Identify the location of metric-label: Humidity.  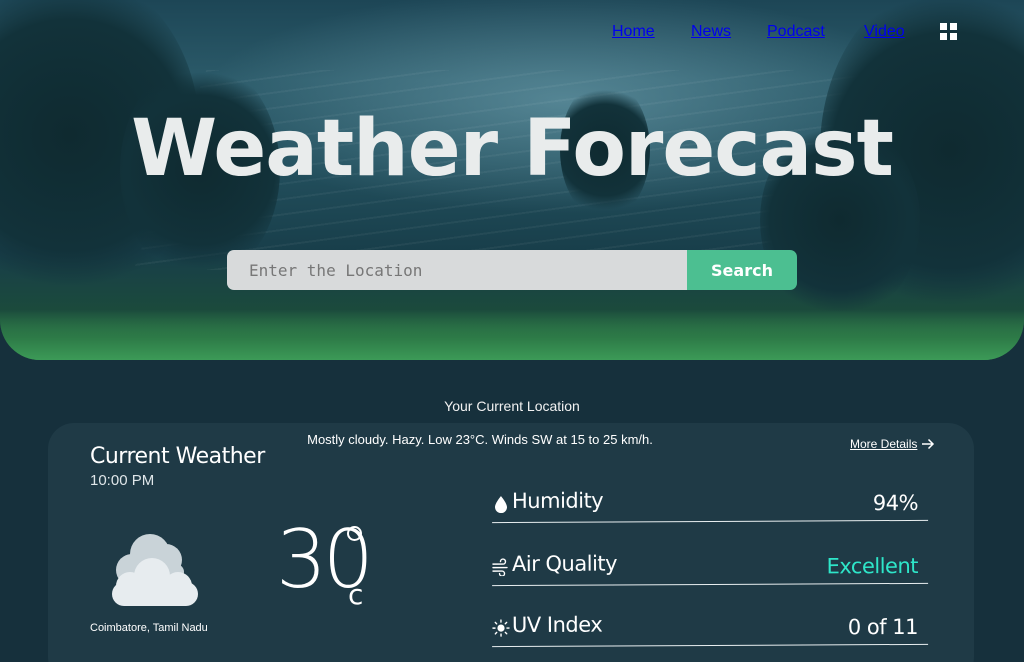
(557, 501).